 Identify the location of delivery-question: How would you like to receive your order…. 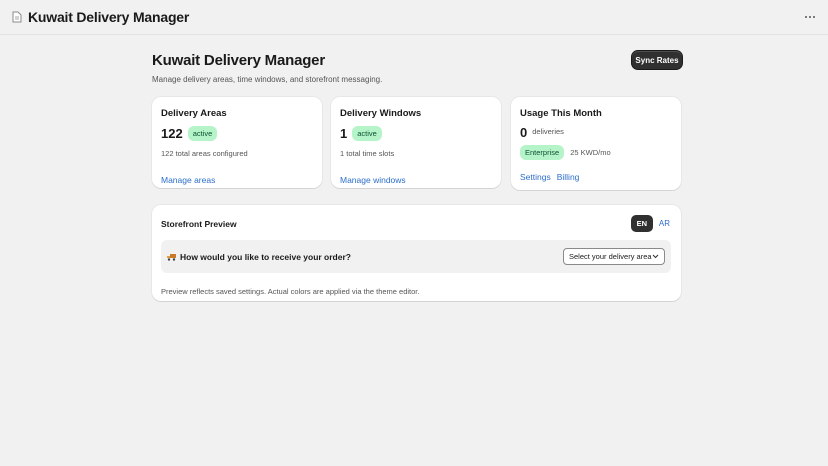
(265, 256).